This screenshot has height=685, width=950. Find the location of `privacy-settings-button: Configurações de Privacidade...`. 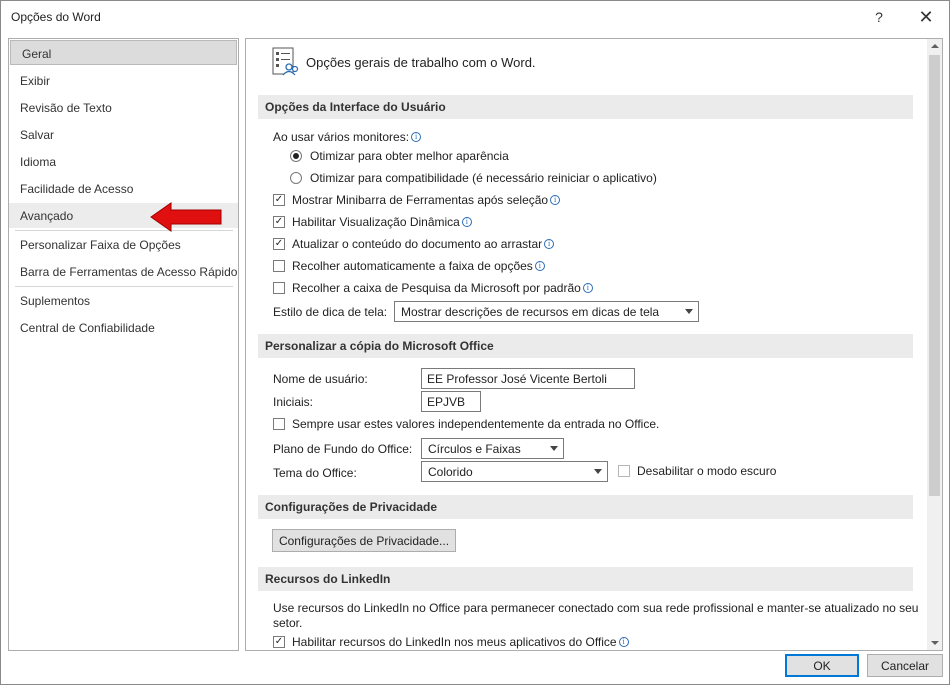

privacy-settings-button: Configurações de Privacidade... is located at coordinates (364, 540).